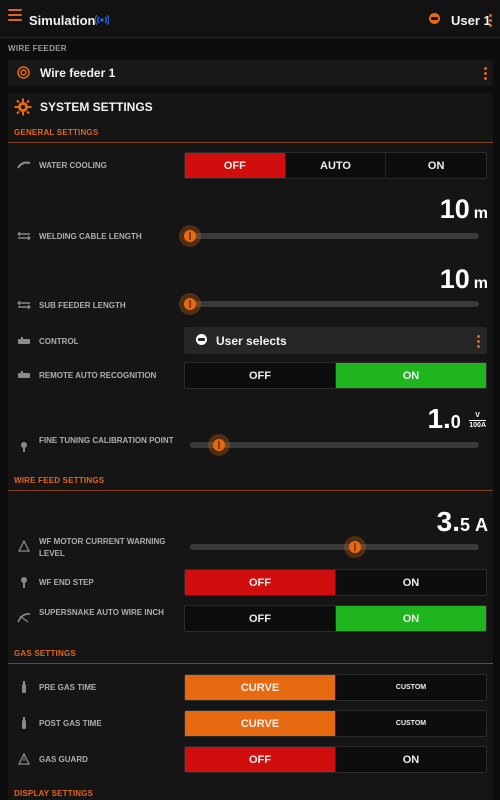 Image resolution: width=500 pixels, height=800 pixels. I want to click on water-cooling-label: WATER COOLING, so click(73, 165).